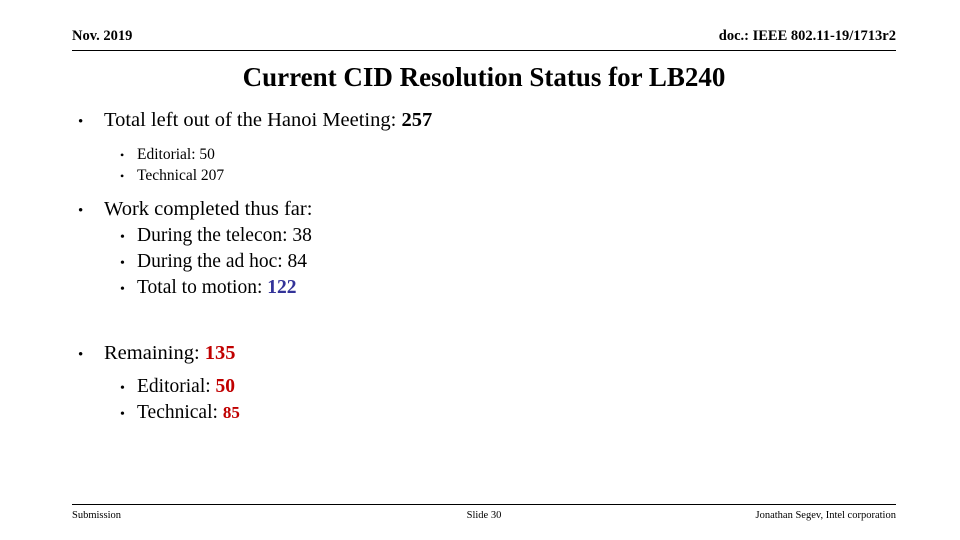 The width and height of the screenshot is (960, 540). What do you see at coordinates (825, 515) in the screenshot?
I see `footer-author: Jonathan Segev, Intel corporation` at bounding box center [825, 515].